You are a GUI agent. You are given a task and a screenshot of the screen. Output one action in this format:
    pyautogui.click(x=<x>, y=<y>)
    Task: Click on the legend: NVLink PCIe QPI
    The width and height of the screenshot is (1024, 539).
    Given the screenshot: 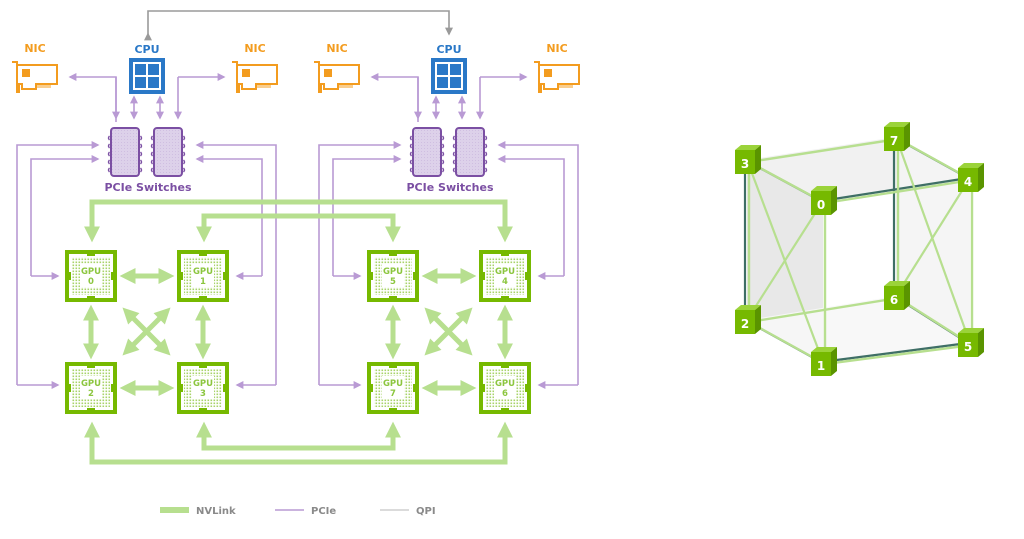 What is the action you would take?
    pyautogui.click(x=298, y=511)
    